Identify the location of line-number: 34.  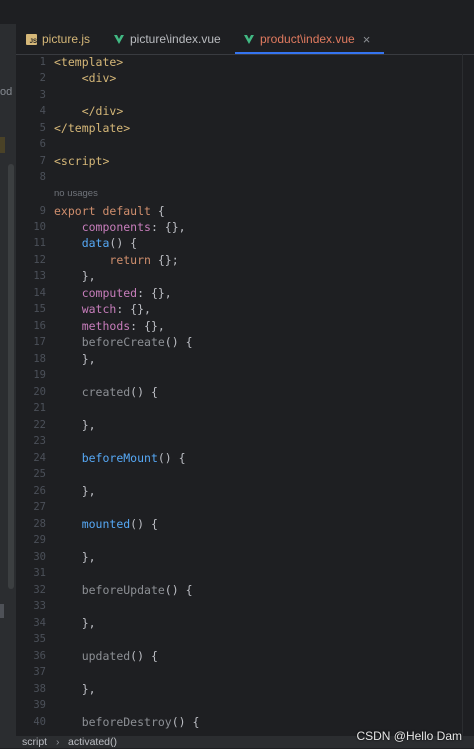
(31, 623).